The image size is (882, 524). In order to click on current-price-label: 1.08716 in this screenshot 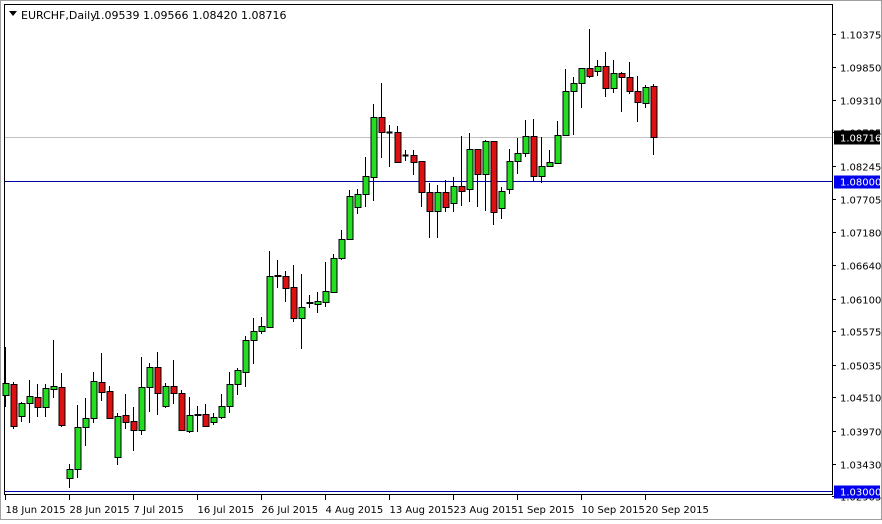, I will do `click(860, 139)`.